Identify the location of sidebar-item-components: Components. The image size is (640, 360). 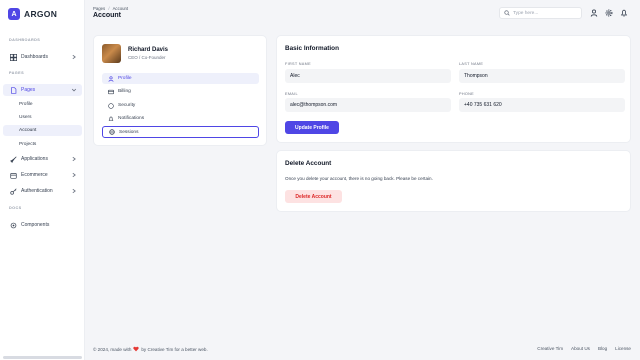
(42, 225).